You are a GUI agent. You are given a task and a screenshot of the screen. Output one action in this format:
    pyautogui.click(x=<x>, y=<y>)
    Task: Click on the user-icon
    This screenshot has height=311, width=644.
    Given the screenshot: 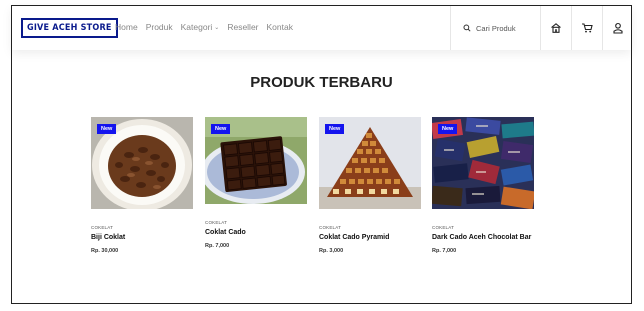 What is the action you would take?
    pyautogui.click(x=618, y=28)
    